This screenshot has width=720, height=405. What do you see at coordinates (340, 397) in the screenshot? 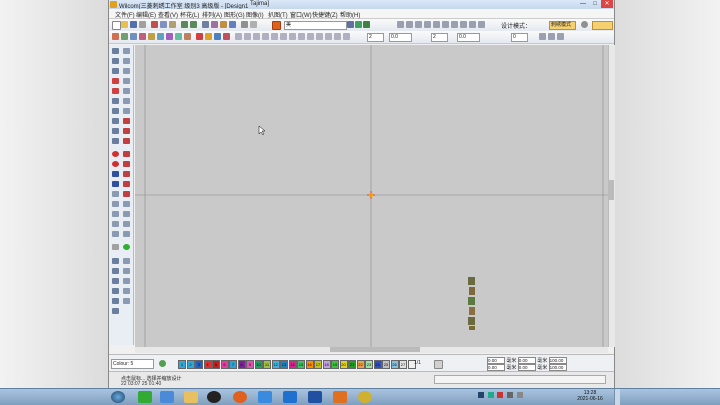
I see `taskbar-wilcom-icon` at bounding box center [340, 397].